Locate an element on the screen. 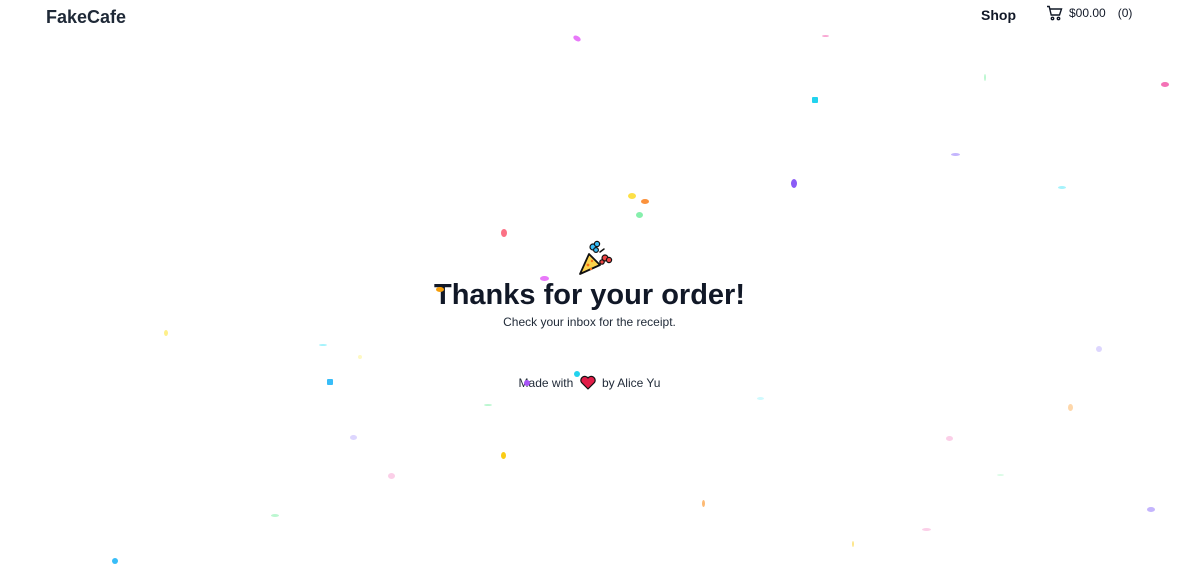 This screenshot has width=1179, height=568. page-subtitle: Check your inbox for the receipt. is located at coordinates (589, 322).